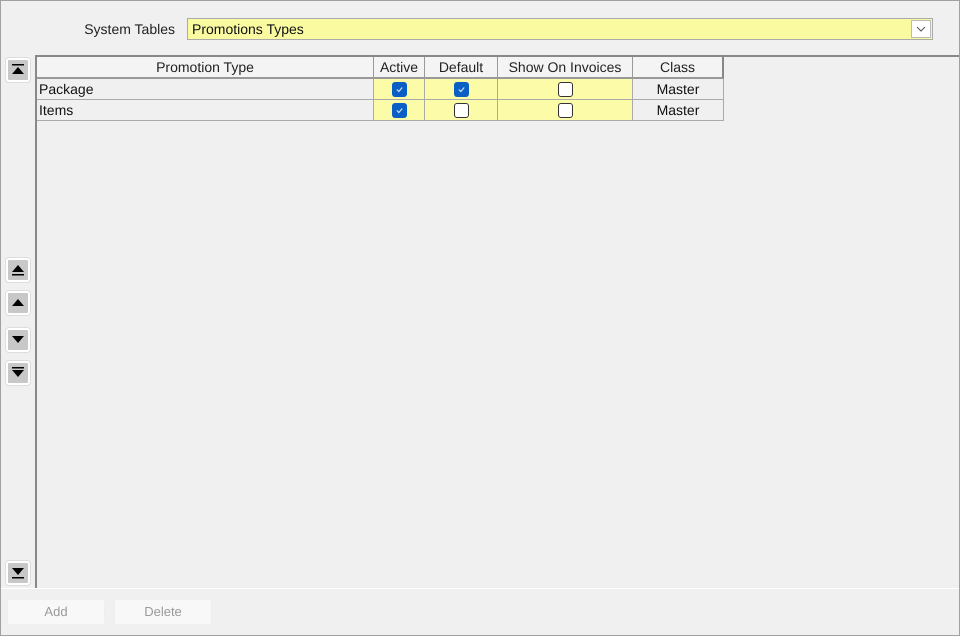 The height and width of the screenshot is (636, 960). I want to click on column-header: Active, so click(399, 68).